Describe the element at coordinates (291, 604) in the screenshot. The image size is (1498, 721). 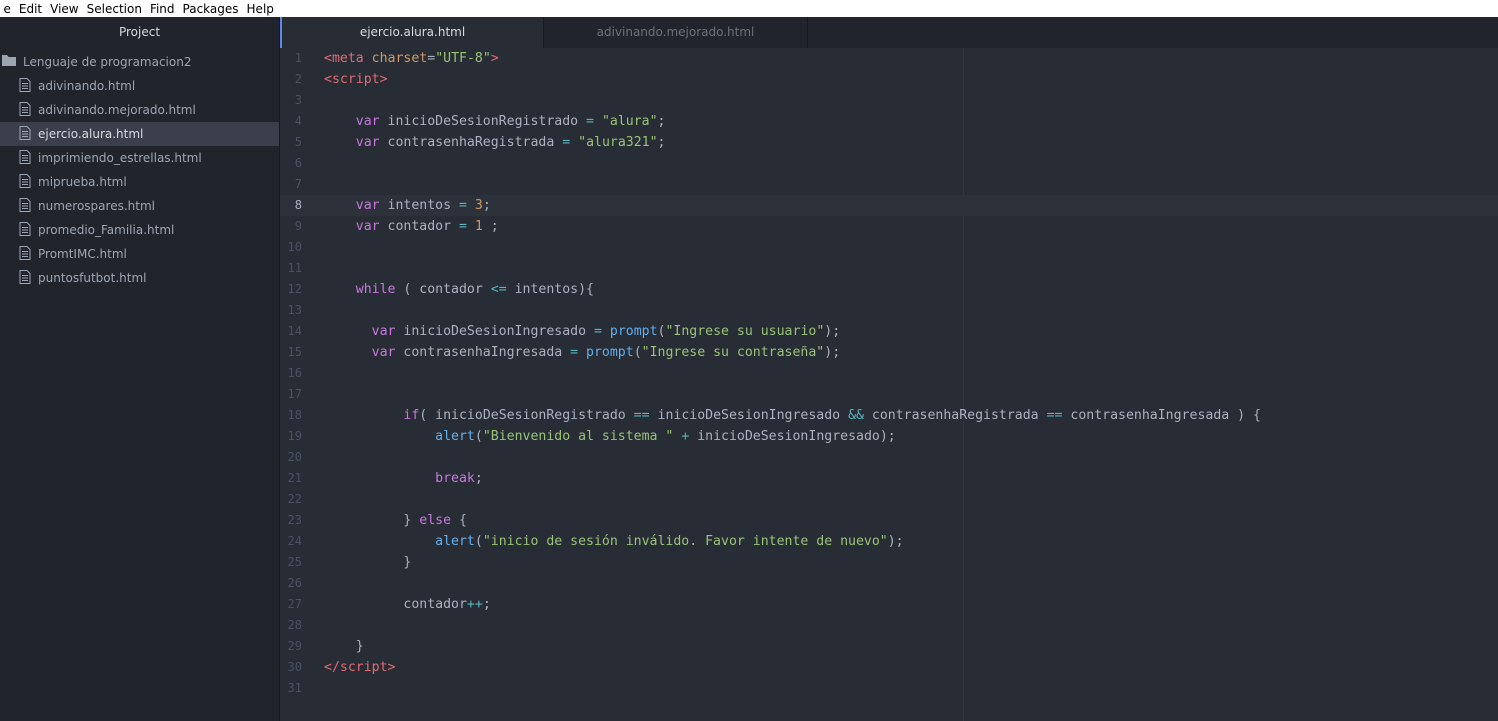
I see `line-number: 27` at that location.